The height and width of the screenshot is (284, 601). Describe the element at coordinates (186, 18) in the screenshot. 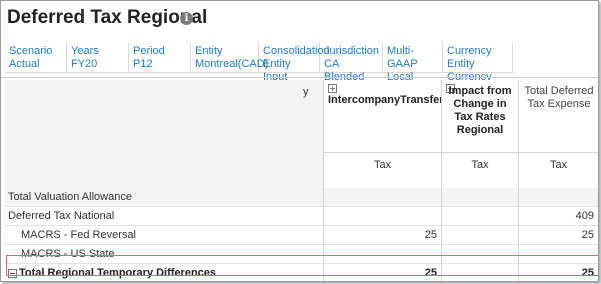

I see `info-icon: i` at that location.